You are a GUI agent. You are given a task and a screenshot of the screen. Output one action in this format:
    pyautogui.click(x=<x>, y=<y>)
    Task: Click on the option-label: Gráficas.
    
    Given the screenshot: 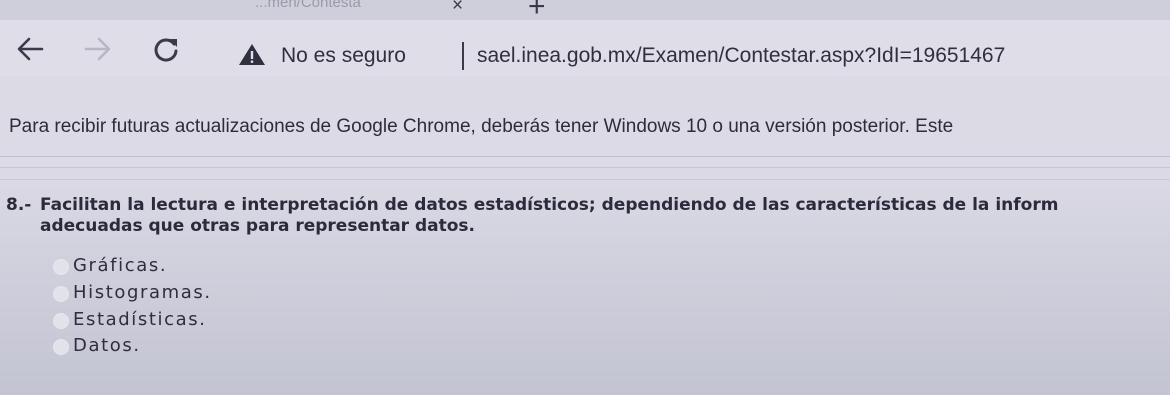 What is the action you would take?
    pyautogui.click(x=120, y=265)
    